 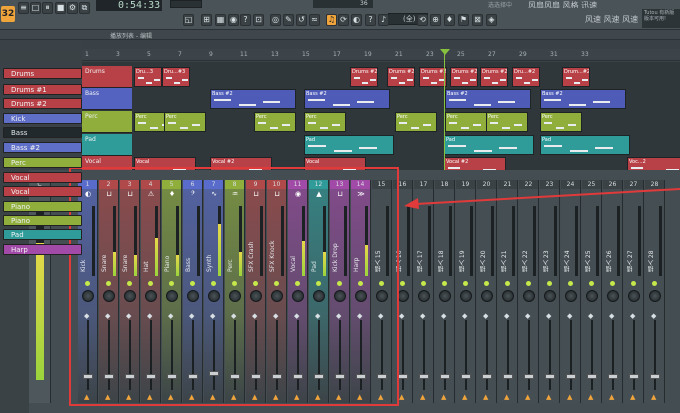 What do you see at coordinates (356, 20) in the screenshot?
I see `toolbar-button-19: ◐` at bounding box center [356, 20].